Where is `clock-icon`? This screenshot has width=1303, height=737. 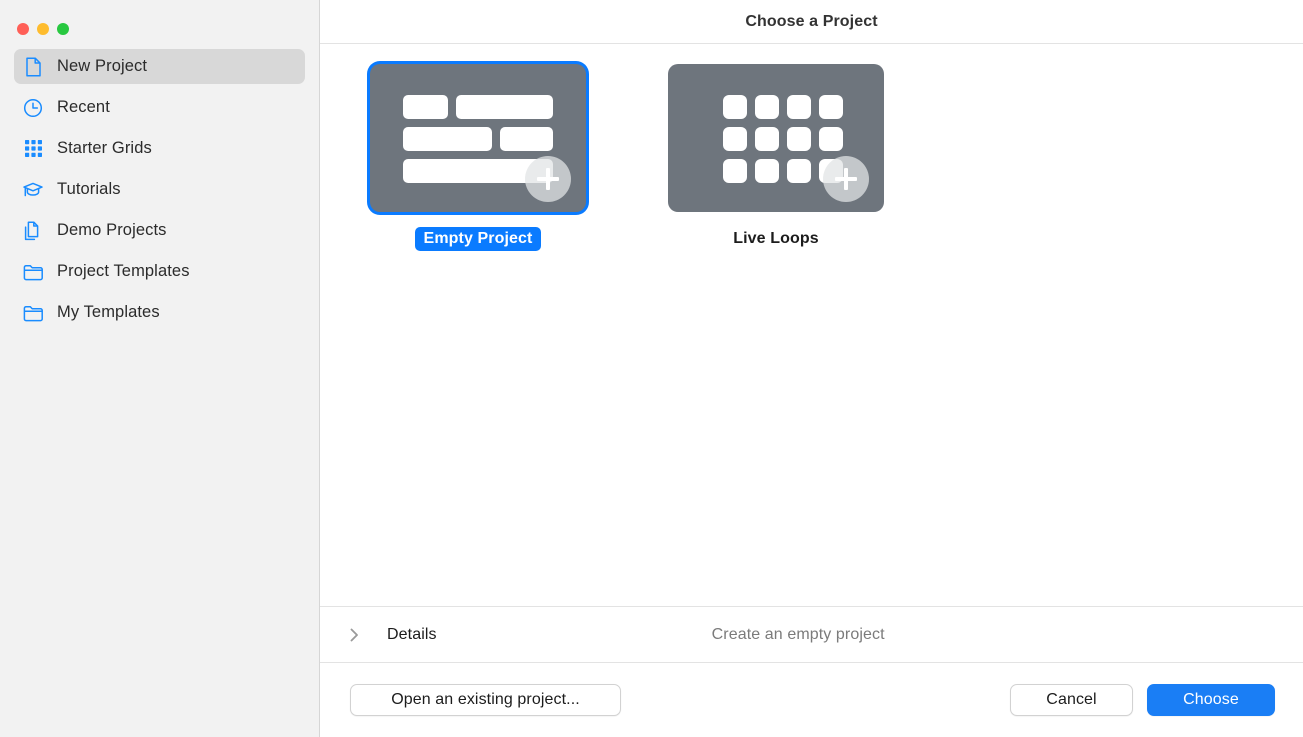
clock-icon is located at coordinates (33, 108).